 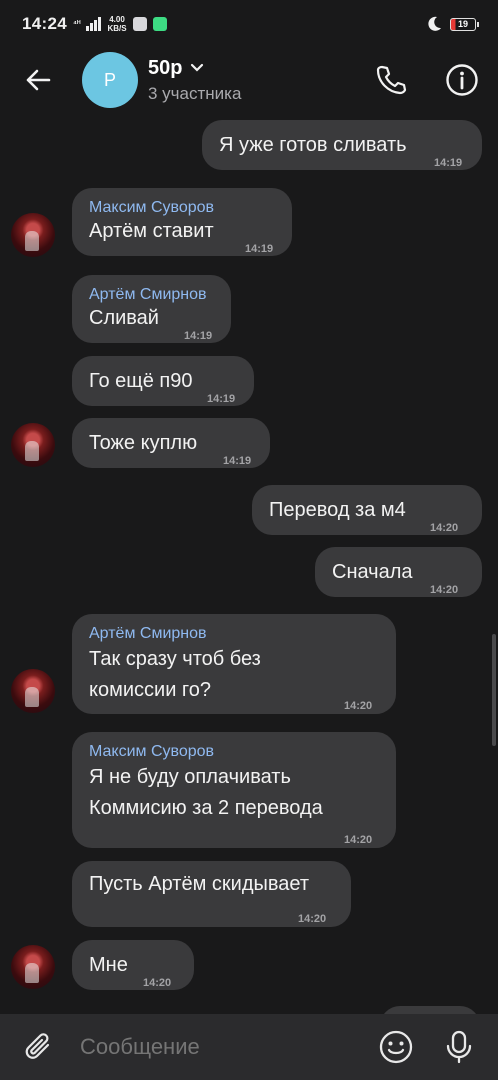 I want to click on message-text-line: комиссии го?, so click(x=150, y=690).